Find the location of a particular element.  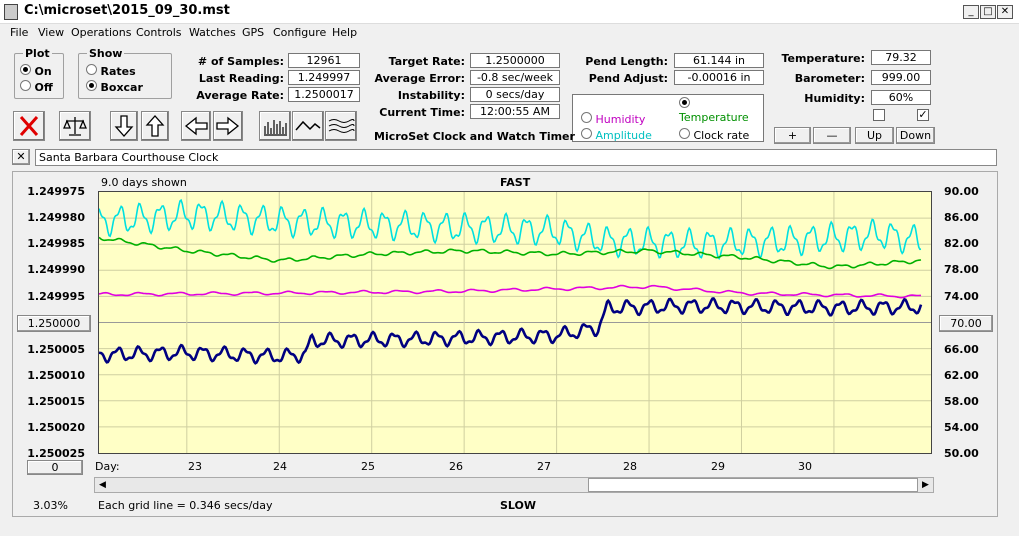

temperature-value: 79.32 is located at coordinates (901, 57).